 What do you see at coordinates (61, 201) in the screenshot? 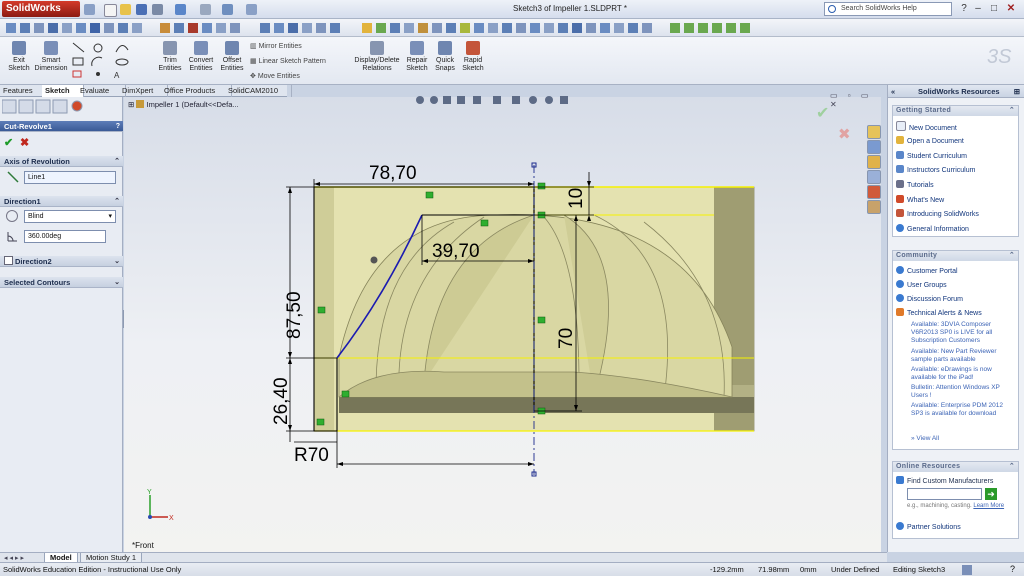
I see `direction1-header: Direction1 ⌃` at bounding box center [61, 201].